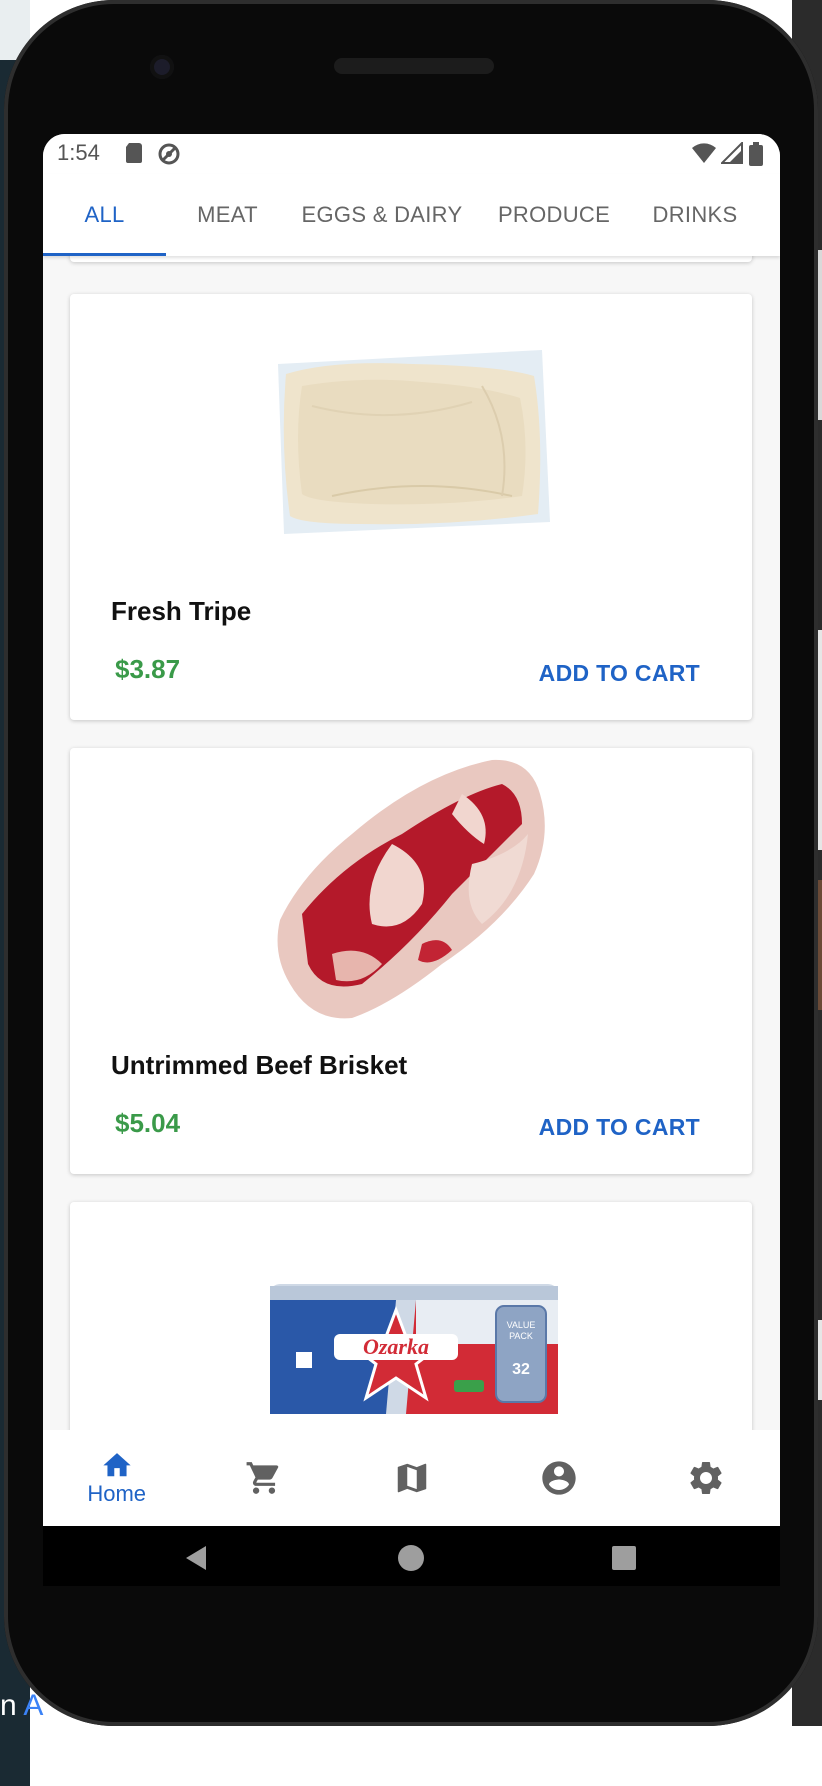 Image resolution: width=822 pixels, height=1786 pixels. Describe the element at coordinates (169, 154) in the screenshot. I see `sync-icon` at that location.